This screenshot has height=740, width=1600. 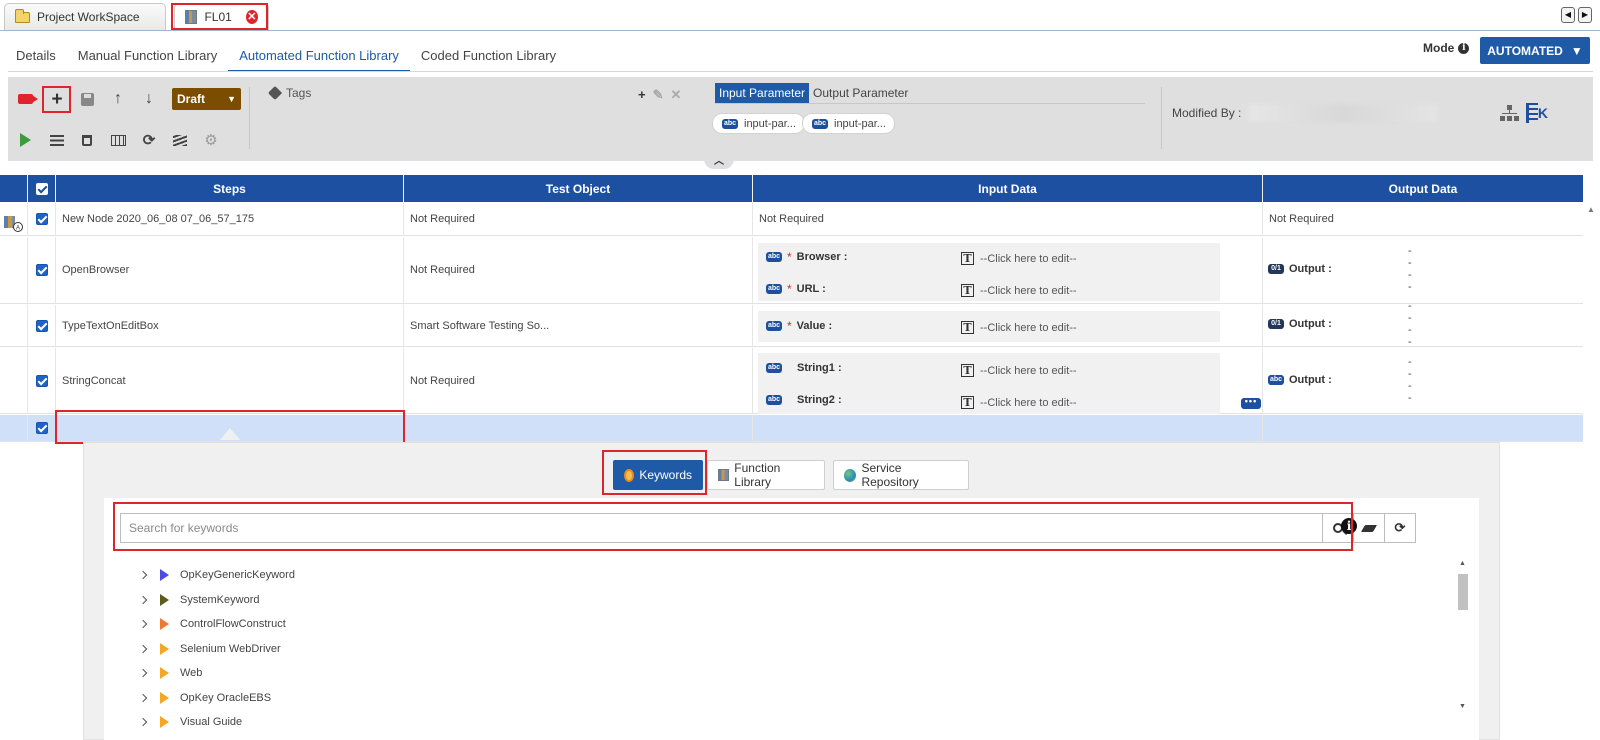 What do you see at coordinates (901, 475) in the screenshot?
I see `tab-service-repository: Service Repository` at bounding box center [901, 475].